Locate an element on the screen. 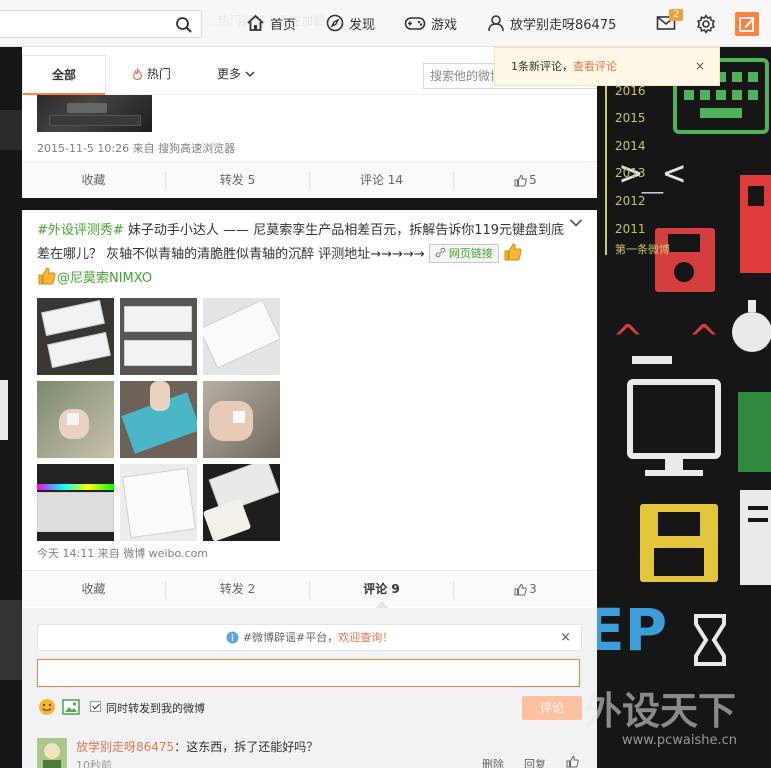 The height and width of the screenshot is (768, 771). link-icon is located at coordinates (440, 252).